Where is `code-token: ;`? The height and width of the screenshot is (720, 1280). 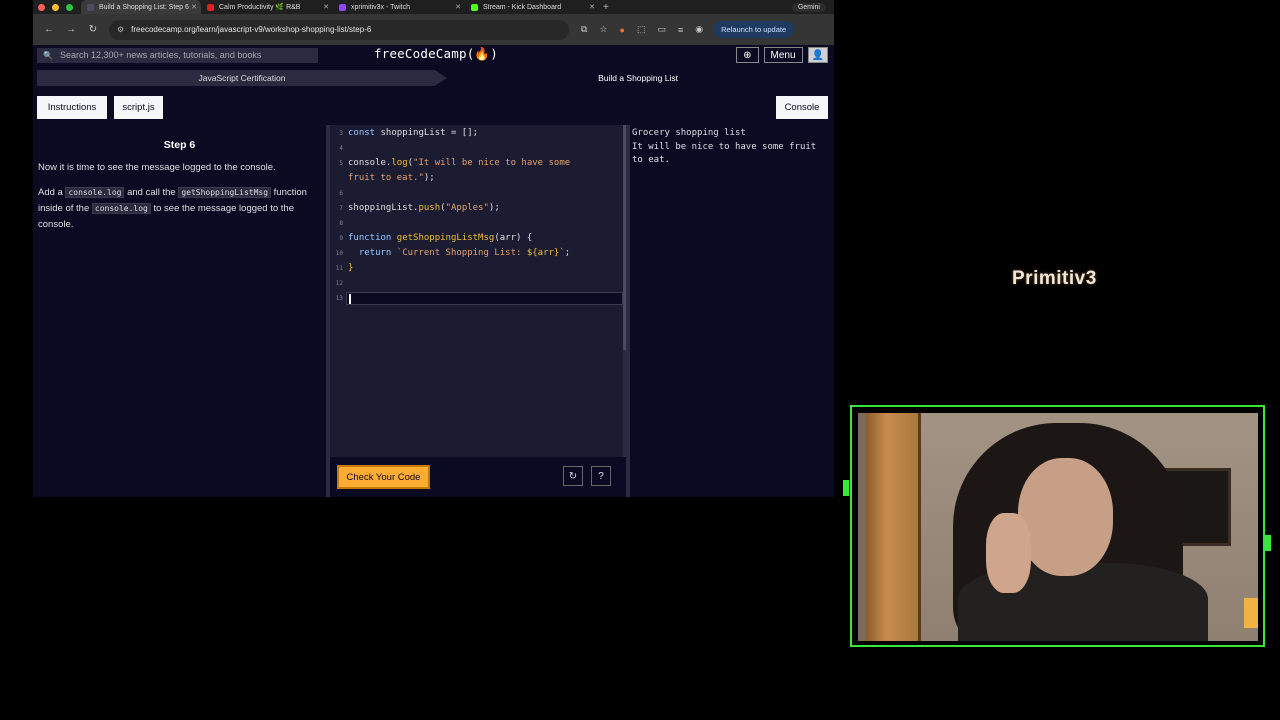
code-token: ; is located at coordinates (567, 253).